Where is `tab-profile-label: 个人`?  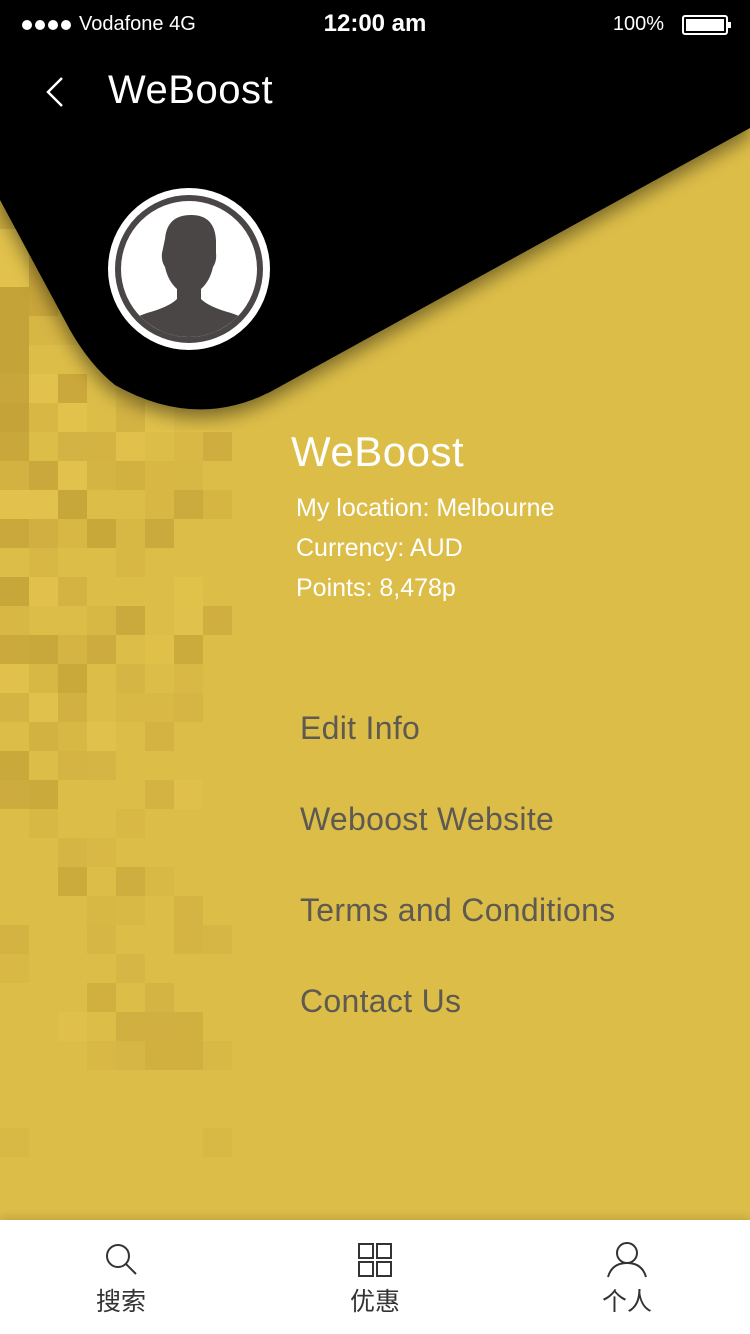
tab-profile-label: 个人 is located at coordinates (626, 1301).